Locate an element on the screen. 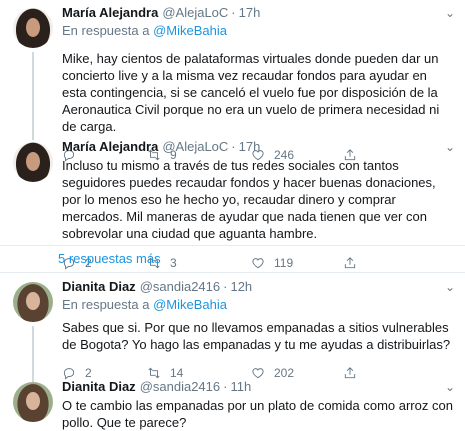 Image resolution: width=465 pixels, height=431 pixels. like-count: 119 is located at coordinates (284, 263).